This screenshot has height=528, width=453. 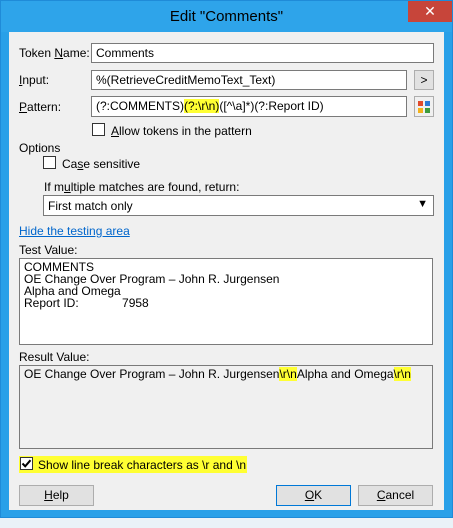 What do you see at coordinates (74, 231) in the screenshot?
I see `hide-testing-area-link: Hide the testing area` at bounding box center [74, 231].